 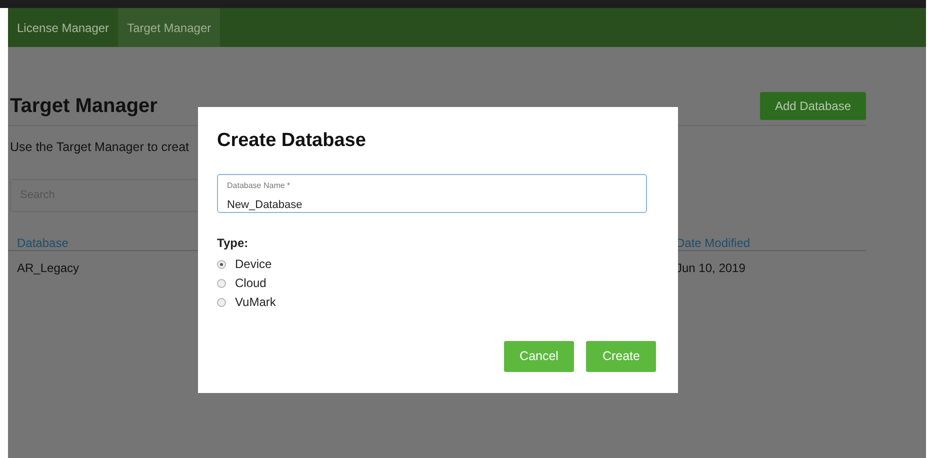 I want to click on cancel-button: Cancel, so click(x=539, y=356).